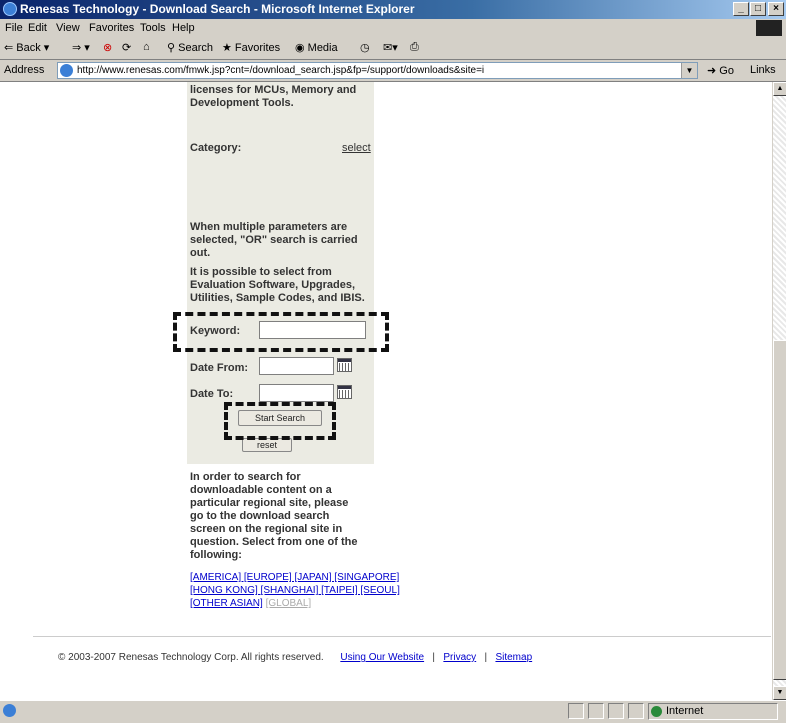 The height and width of the screenshot is (723, 786). What do you see at coordinates (288, 603) in the screenshot?
I see `region-current-global: [GLOBAL]` at bounding box center [288, 603].